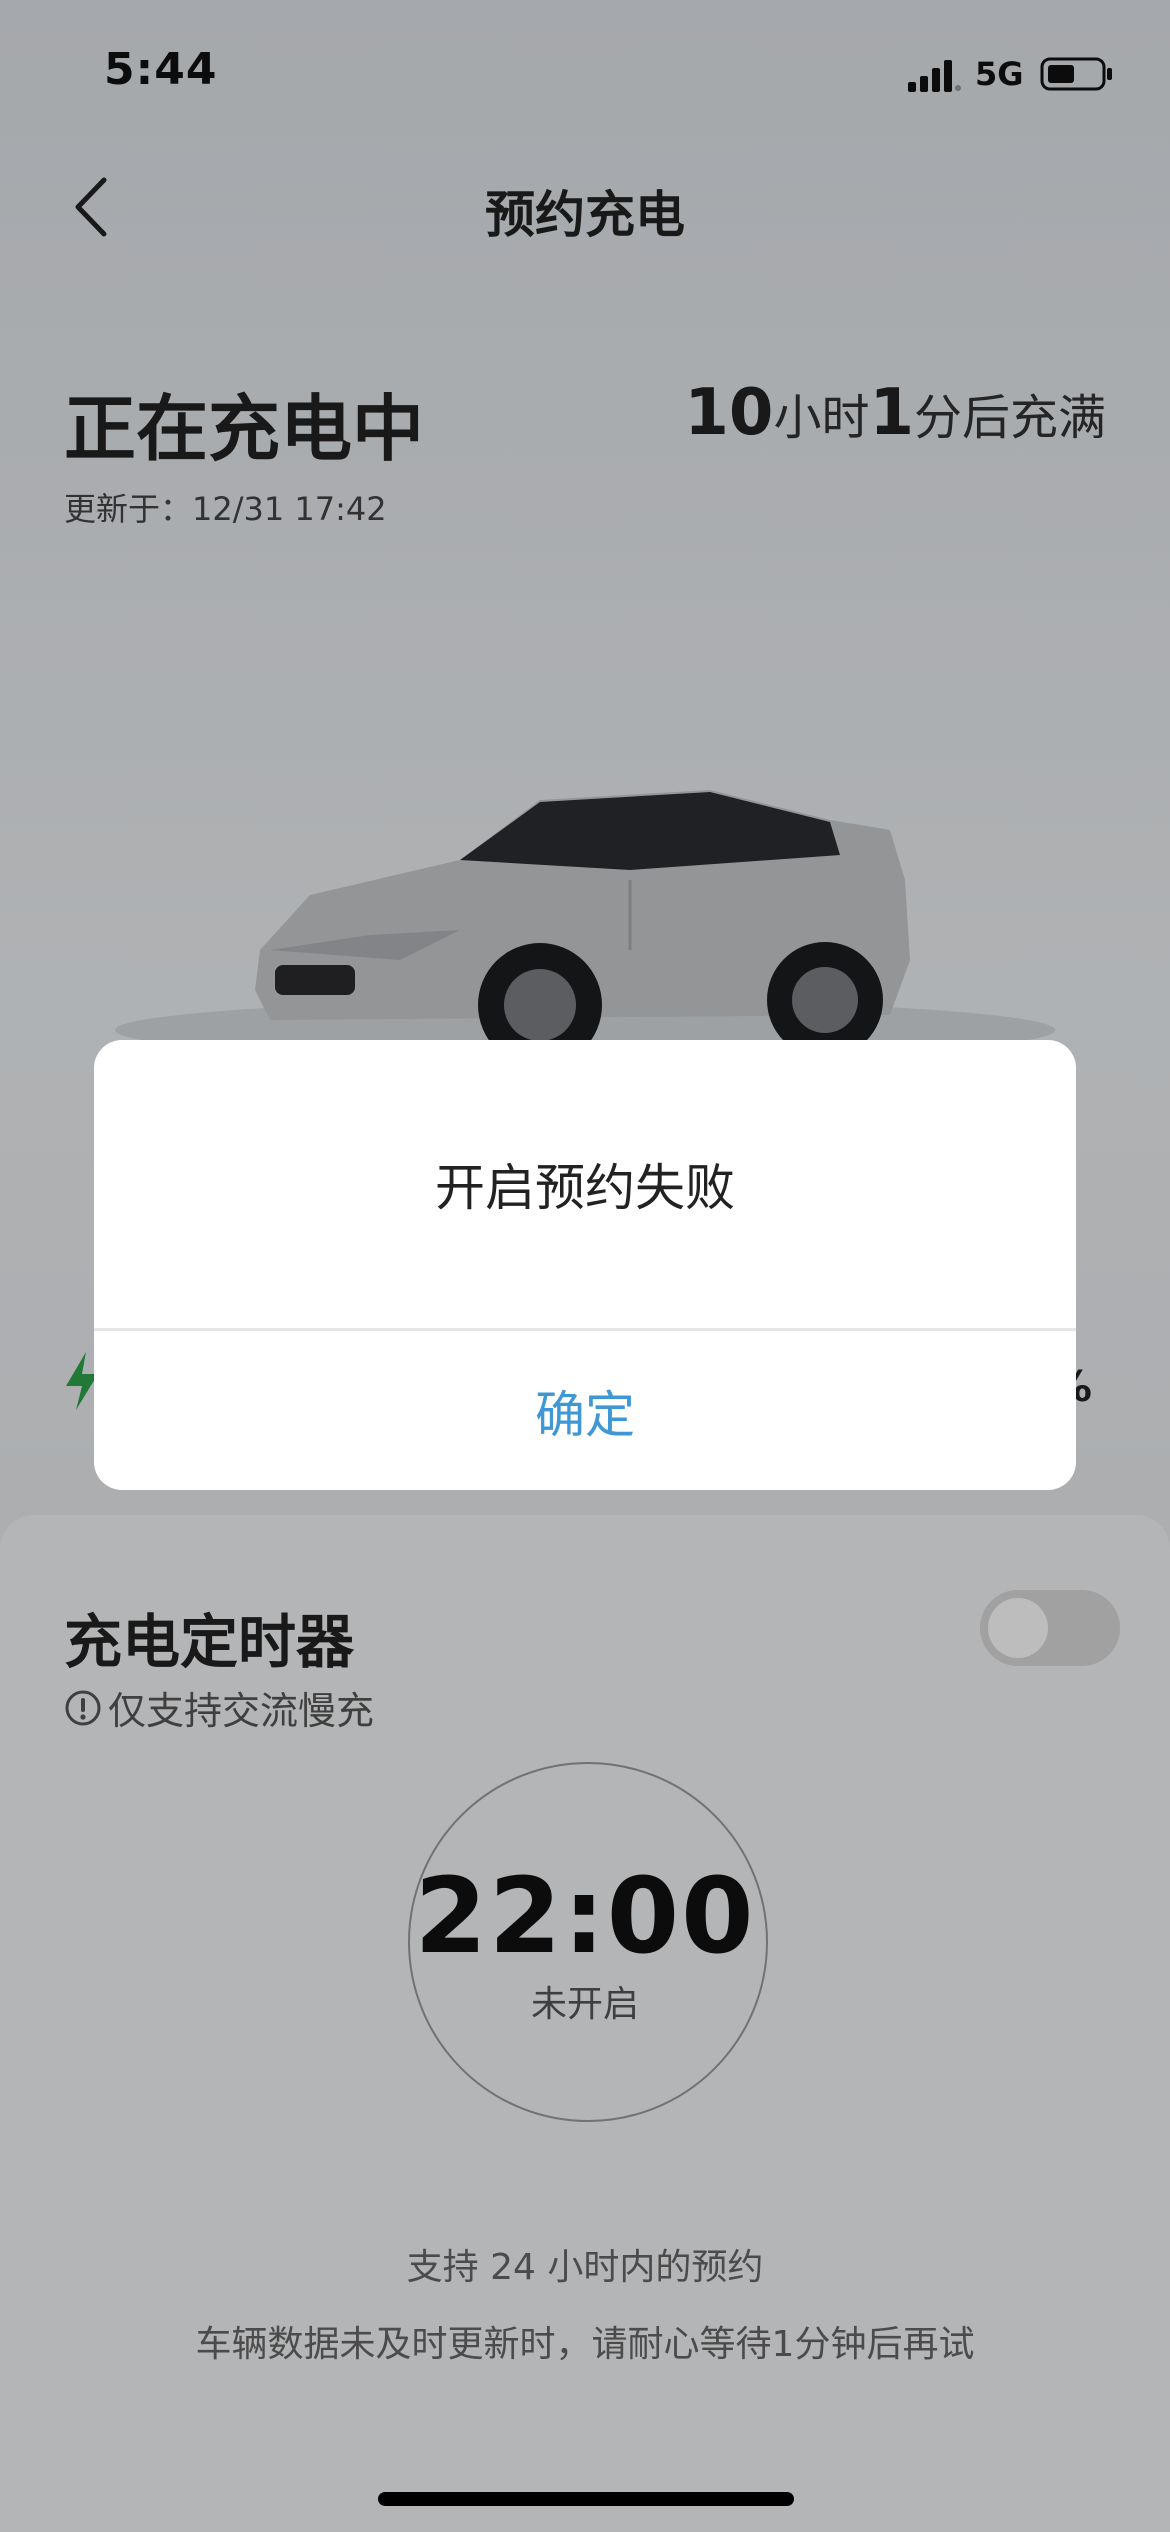 This screenshot has height=2532, width=1170. I want to click on dialog-message: 开启预约失败, so click(585, 1188).